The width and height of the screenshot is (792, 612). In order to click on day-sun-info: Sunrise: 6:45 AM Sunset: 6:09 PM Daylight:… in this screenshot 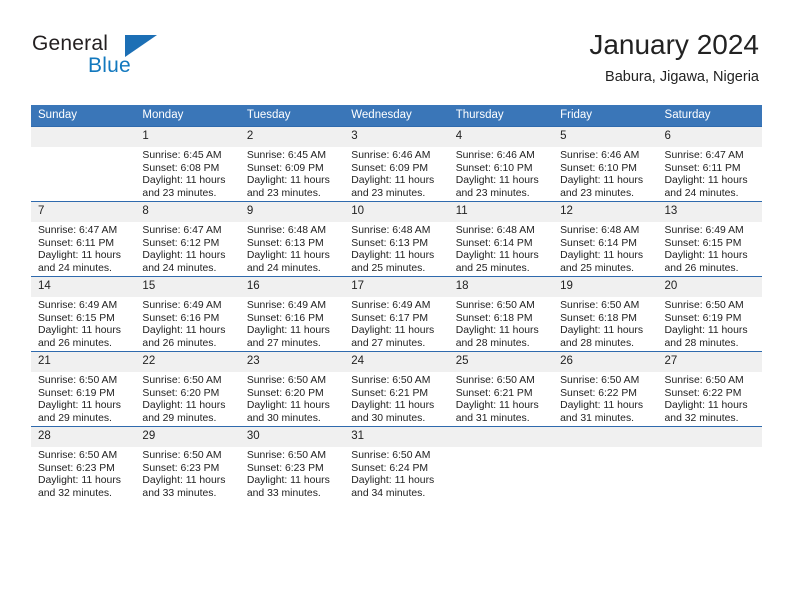, I will do `click(292, 173)`.